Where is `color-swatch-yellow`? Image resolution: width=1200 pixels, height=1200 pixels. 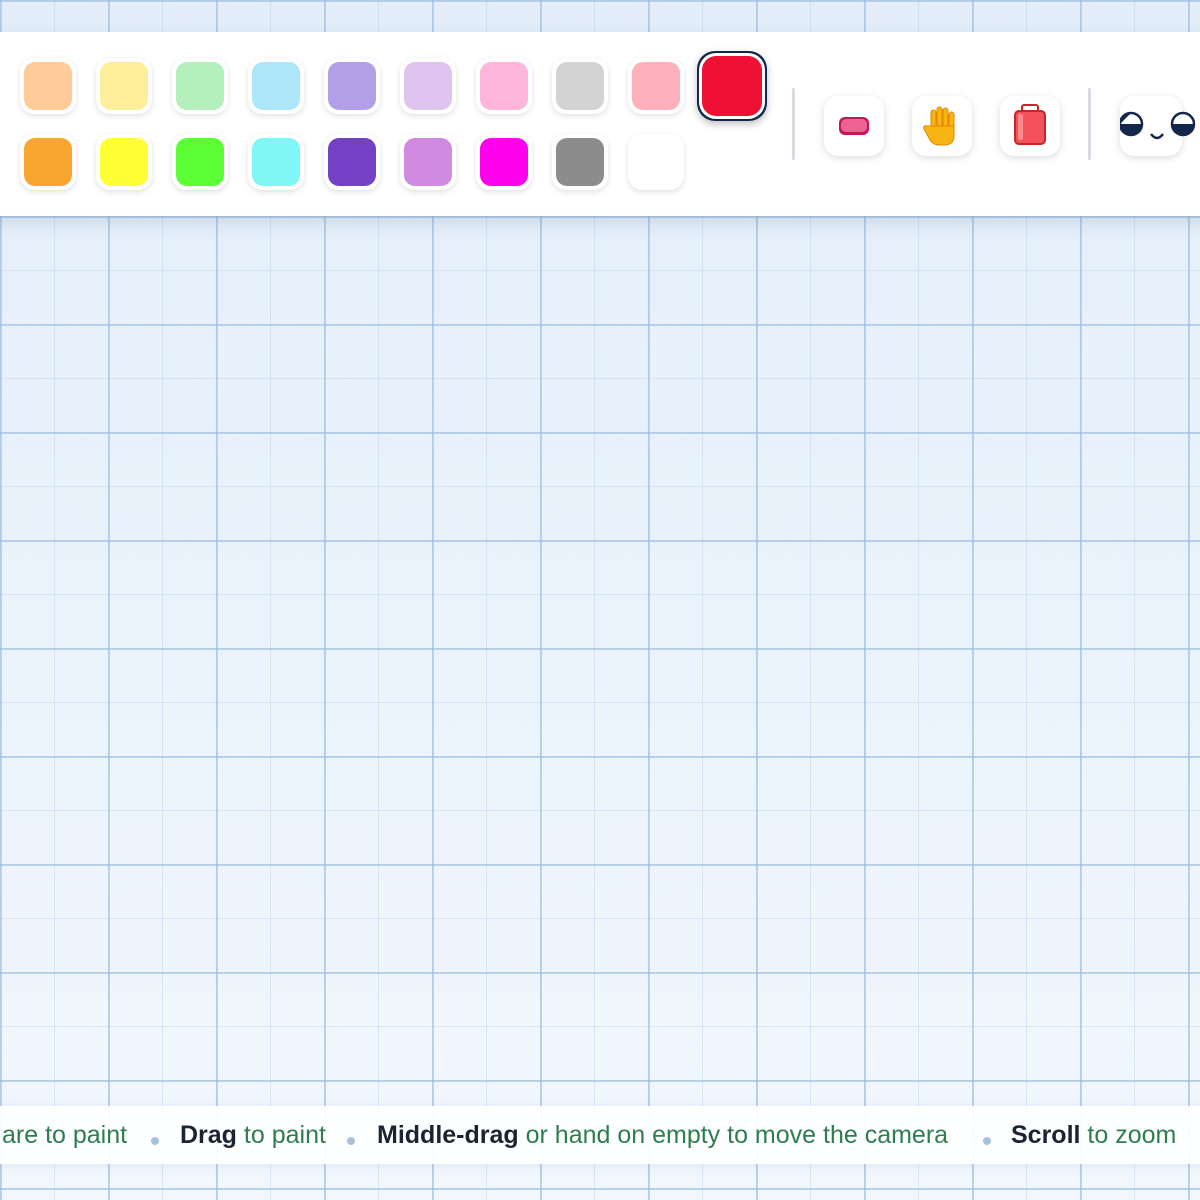
color-swatch-yellow is located at coordinates (124, 162).